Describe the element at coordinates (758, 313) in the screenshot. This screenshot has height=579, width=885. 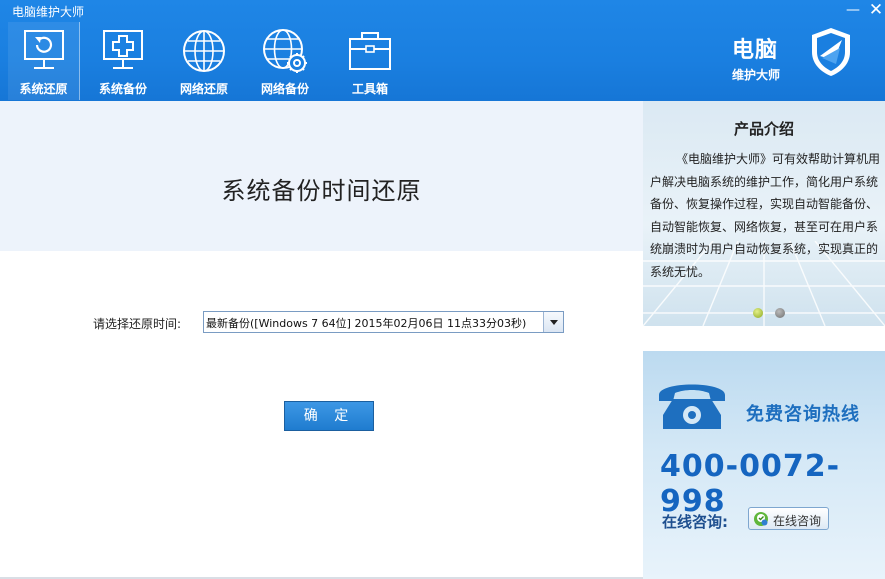
I see `carousel-dot-active` at that location.